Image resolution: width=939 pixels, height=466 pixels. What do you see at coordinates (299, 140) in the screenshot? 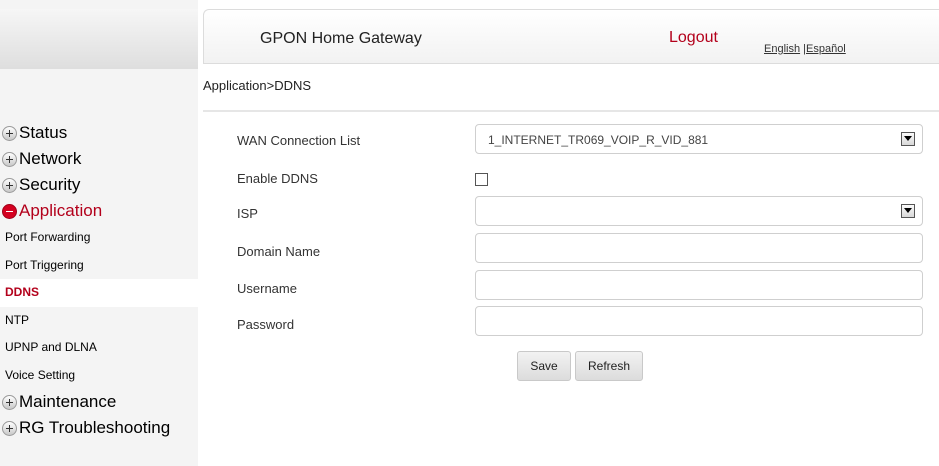
I see `wan-connection-label: WAN Connection List` at bounding box center [299, 140].